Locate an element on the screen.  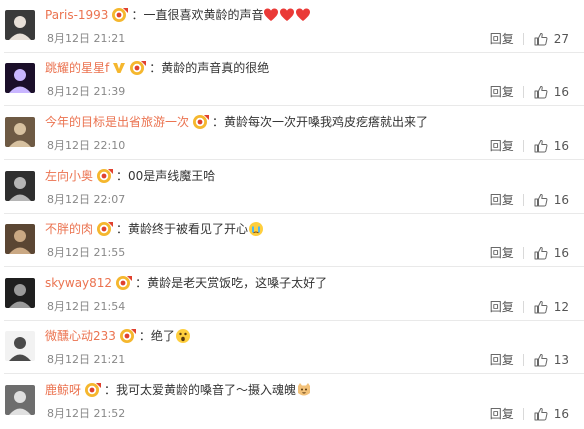
username-link: 跳耀的星星f is located at coordinates (77, 68).